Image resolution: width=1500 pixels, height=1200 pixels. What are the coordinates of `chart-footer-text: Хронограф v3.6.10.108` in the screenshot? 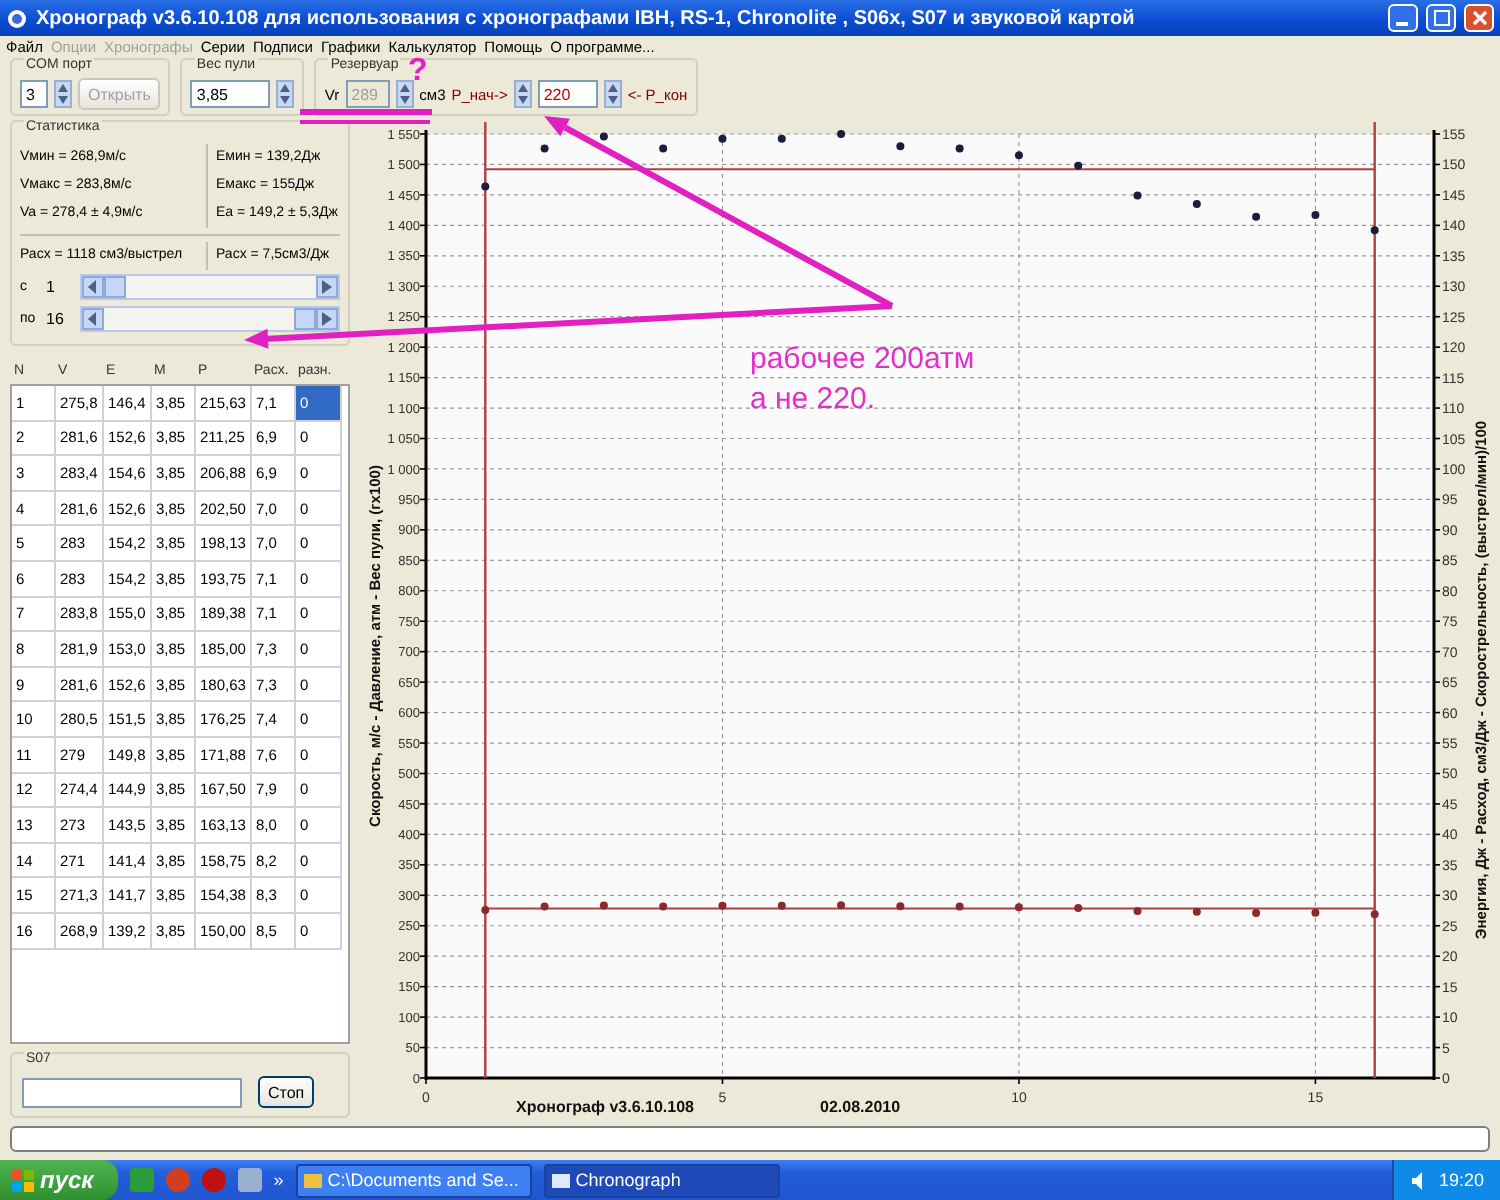 It's located at (605, 1107).